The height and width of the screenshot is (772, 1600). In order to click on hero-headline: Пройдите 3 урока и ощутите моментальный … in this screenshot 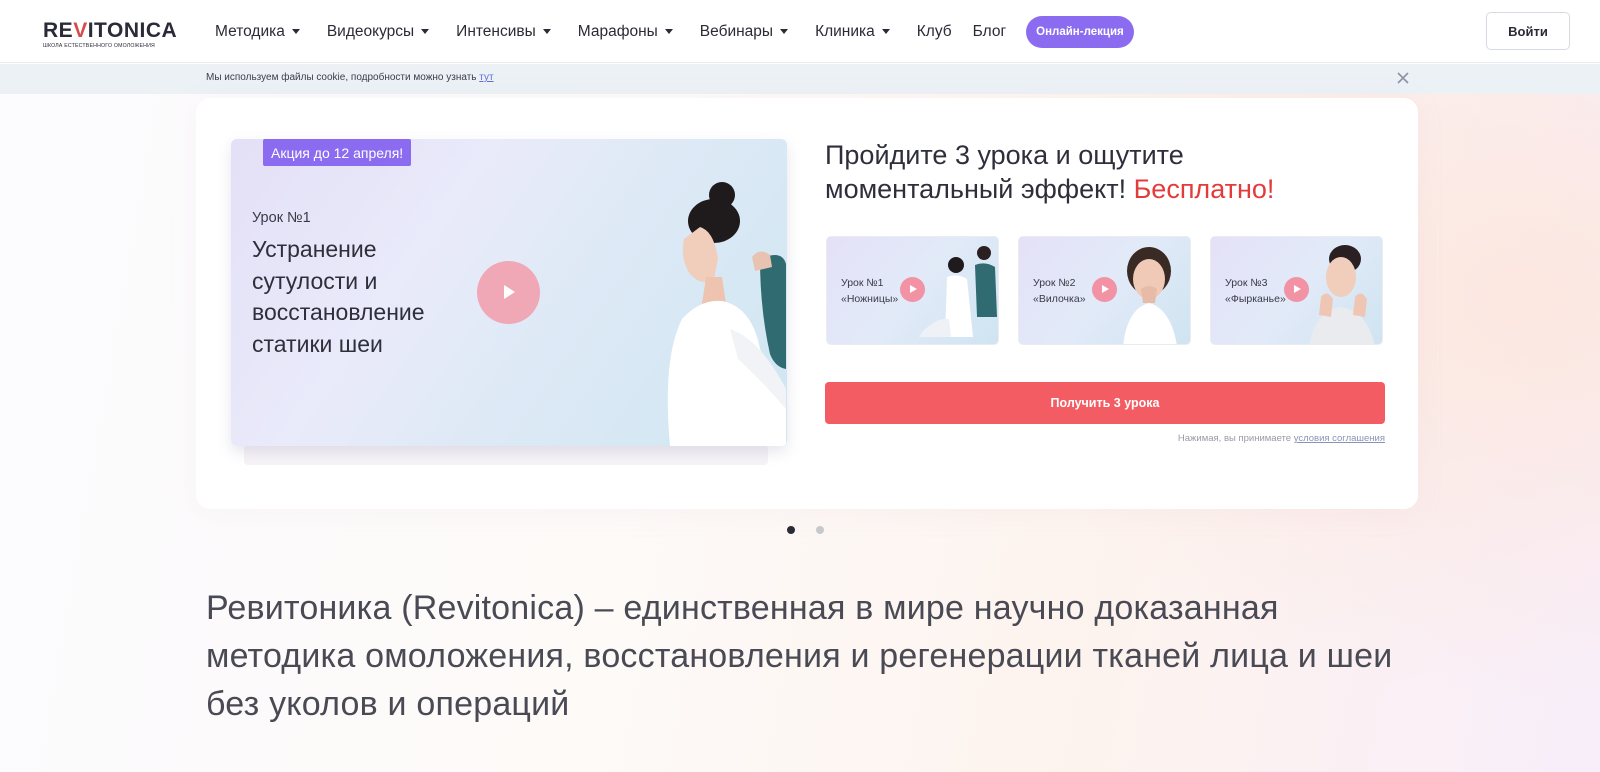, I will do `click(1050, 172)`.